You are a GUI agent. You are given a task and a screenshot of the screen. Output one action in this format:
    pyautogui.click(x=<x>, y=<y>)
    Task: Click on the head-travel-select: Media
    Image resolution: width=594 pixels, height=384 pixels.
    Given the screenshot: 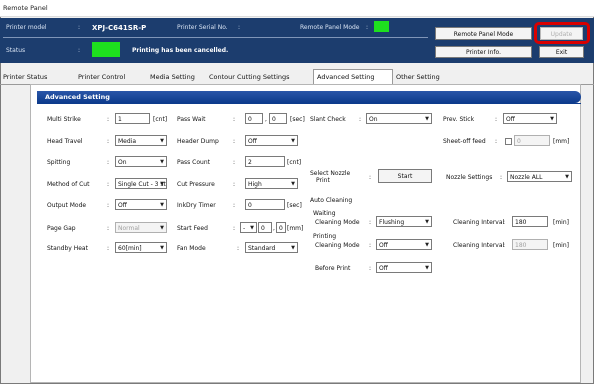 What is the action you would take?
    pyautogui.click(x=141, y=140)
    